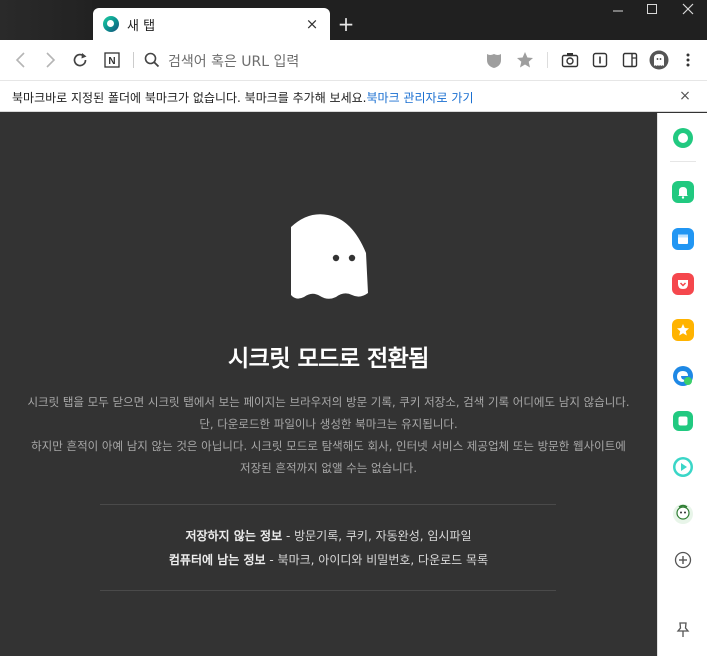  I want to click on bookmark-manager-link: 북마크 관리자로 가기, so click(420, 98).